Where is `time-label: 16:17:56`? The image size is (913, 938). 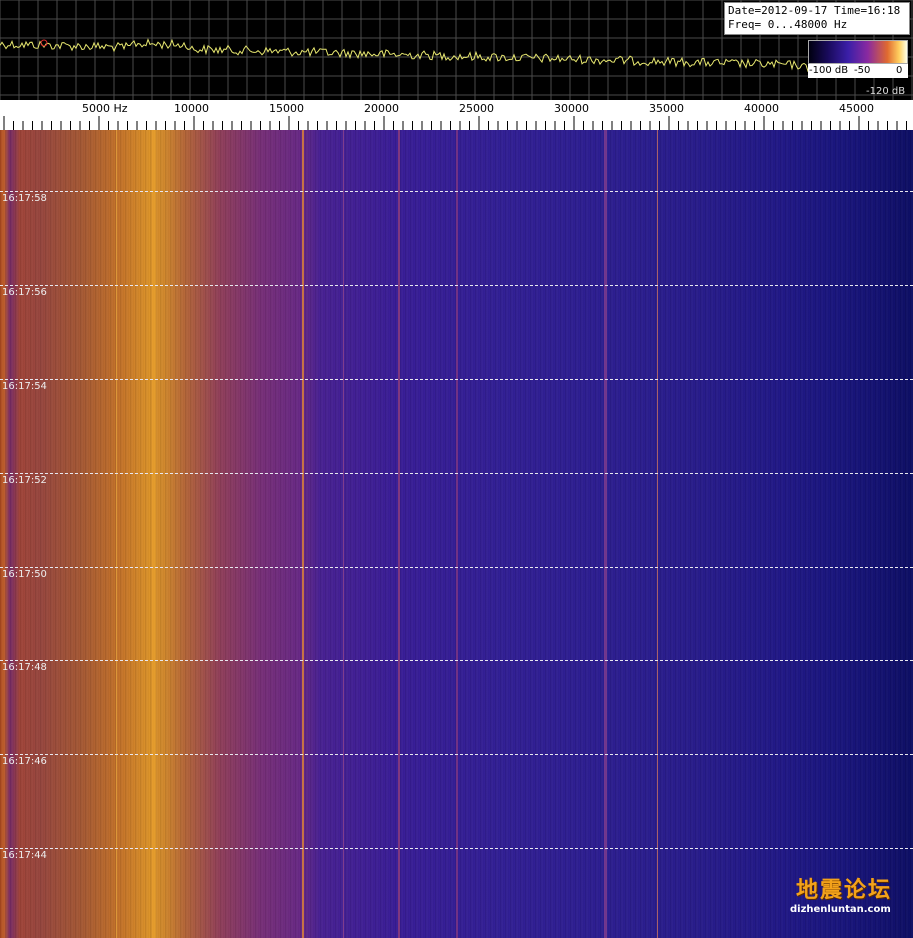 time-label: 16:17:56 is located at coordinates (24, 292).